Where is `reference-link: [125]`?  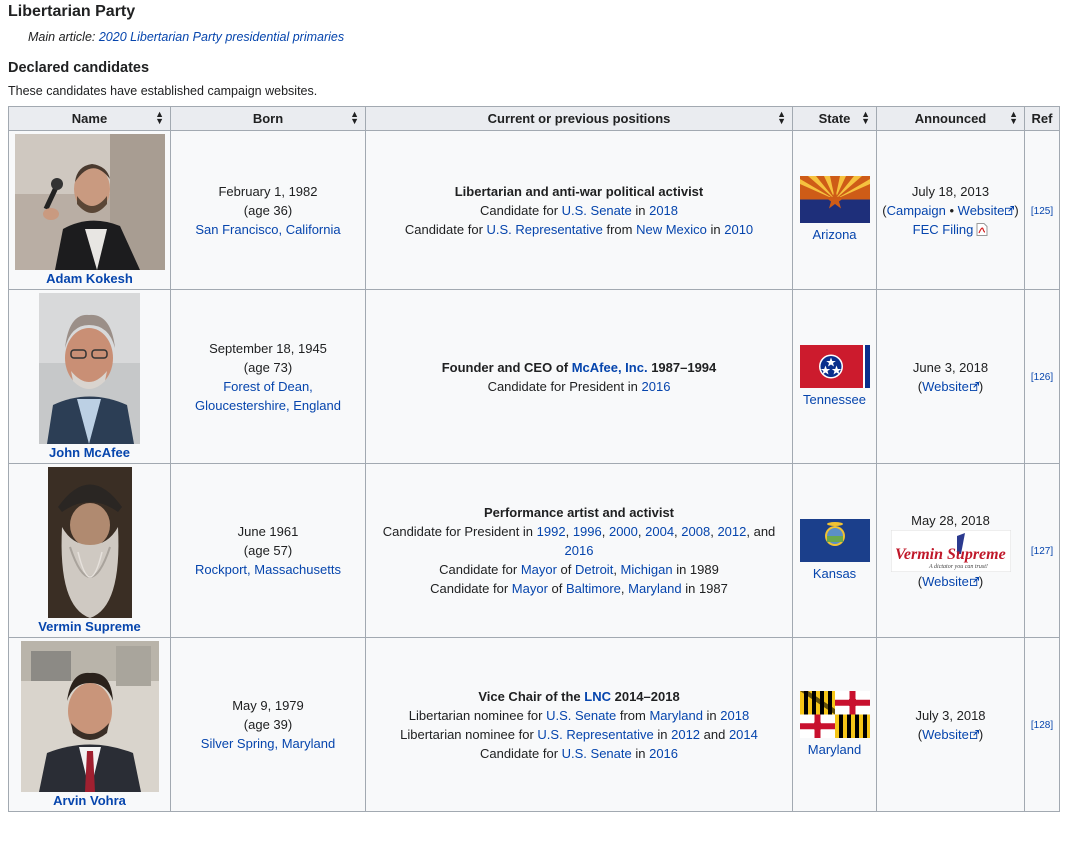 reference-link: [125] is located at coordinates (1042, 211).